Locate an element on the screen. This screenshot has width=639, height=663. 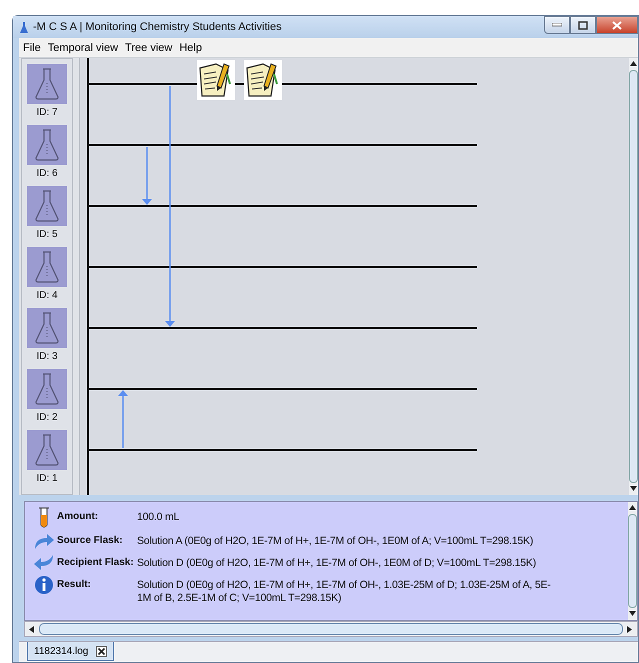
detail-label: Recipient Flask: is located at coordinates (95, 562).